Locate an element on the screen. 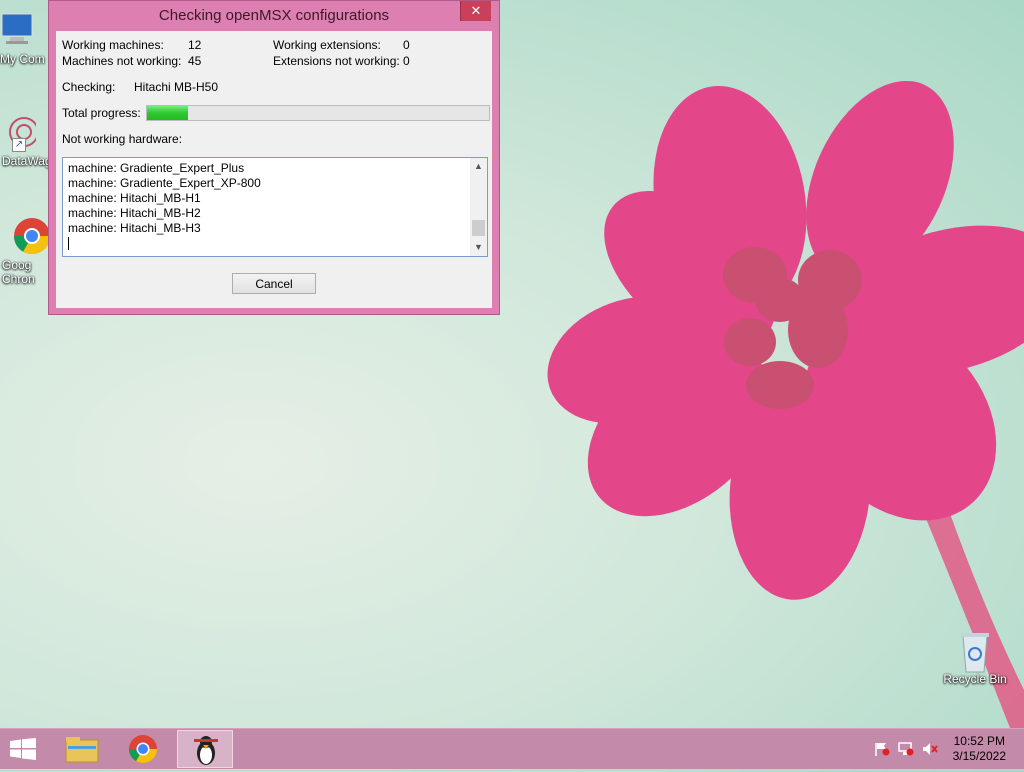  desktop-icon-label-line2: Chron is located at coordinates (18, 279).